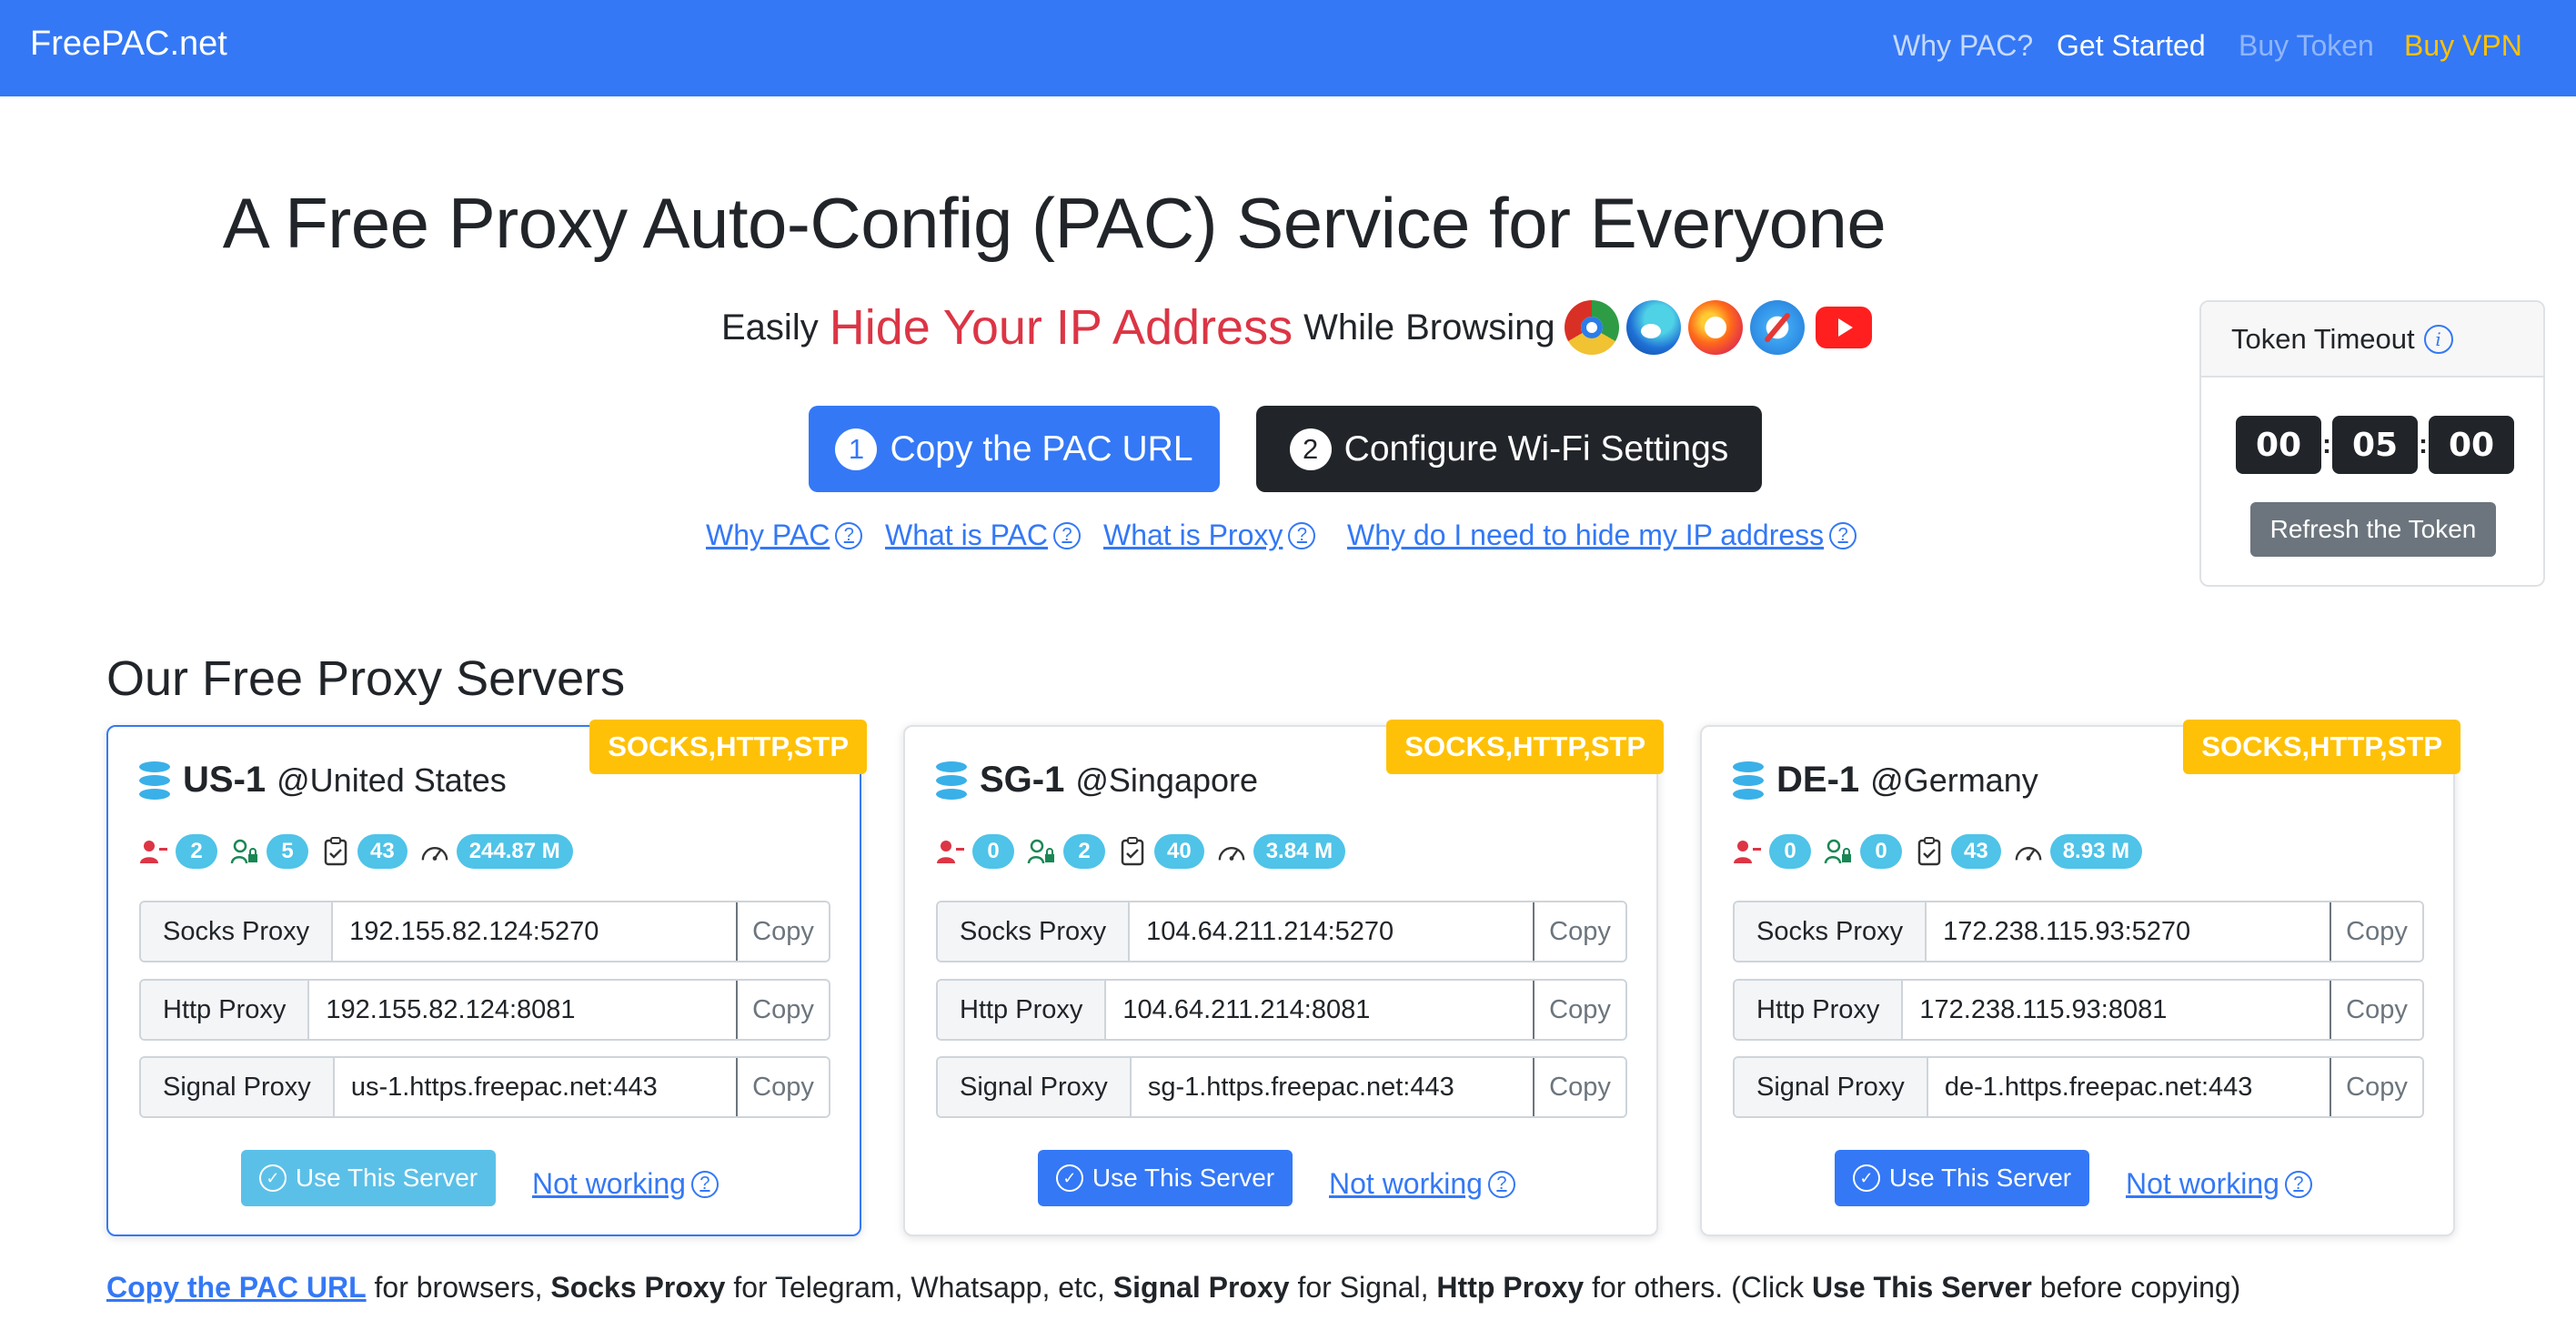 Image resolution: width=2576 pixels, height=1330 pixels. I want to click on socks-proxy-field: 172.238.115.93:5270, so click(2128, 931).